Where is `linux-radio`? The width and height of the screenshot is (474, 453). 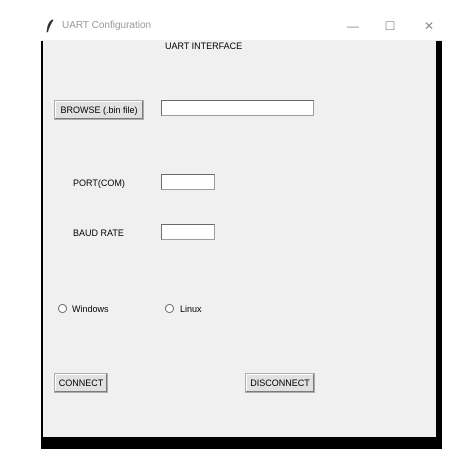 linux-radio is located at coordinates (169, 308).